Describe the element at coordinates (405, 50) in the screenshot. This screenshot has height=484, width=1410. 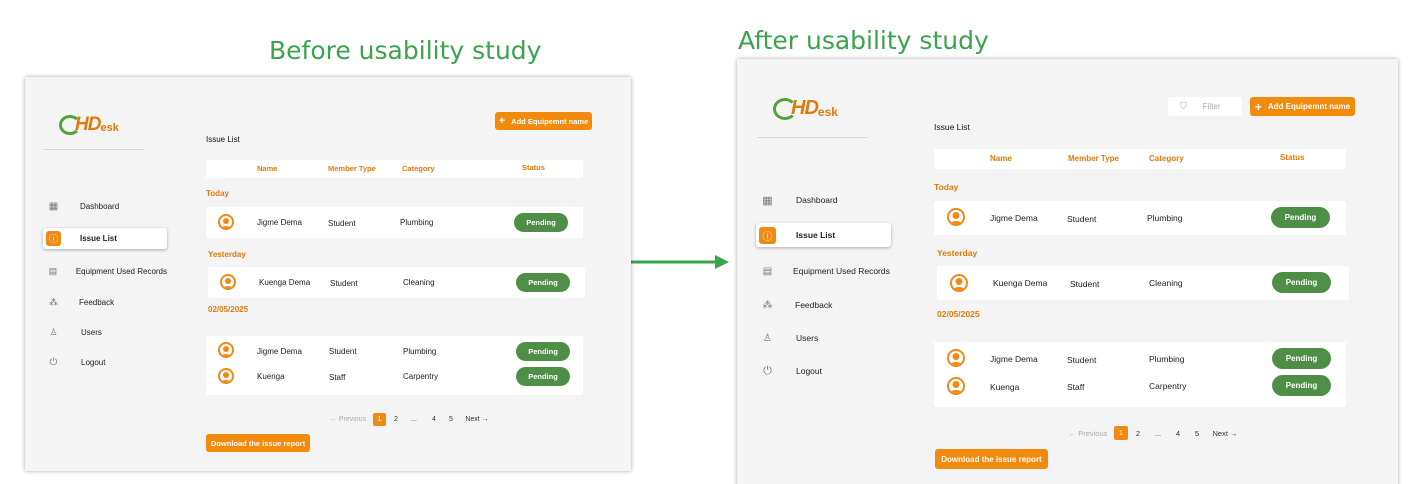
I see `before-heading: Before usability study` at that location.